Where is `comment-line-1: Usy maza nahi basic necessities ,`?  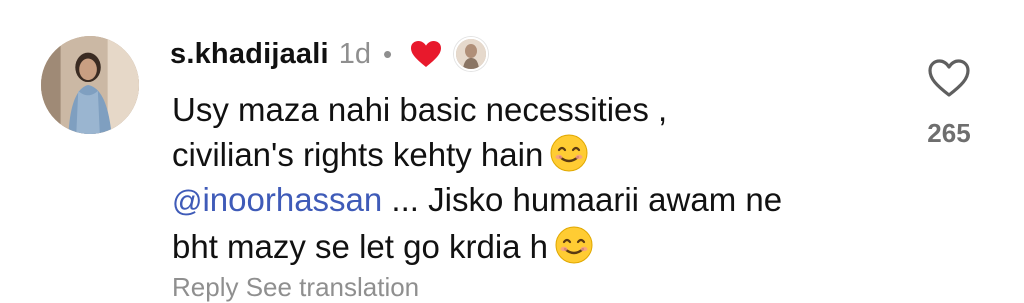
comment-line-1: Usy maza nahi basic necessities , is located at coordinates (420, 109).